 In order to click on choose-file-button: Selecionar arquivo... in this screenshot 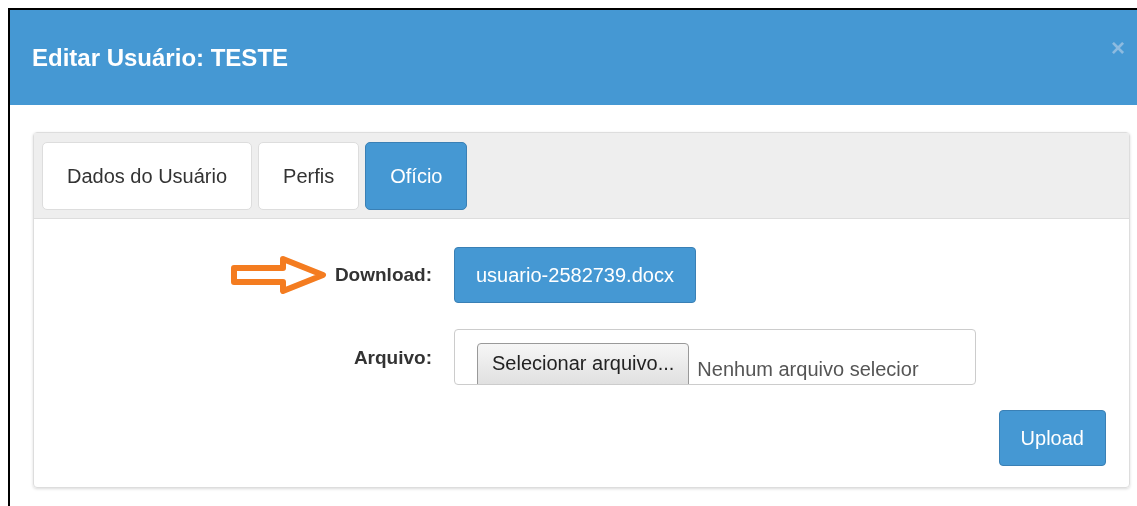, I will do `click(583, 363)`.